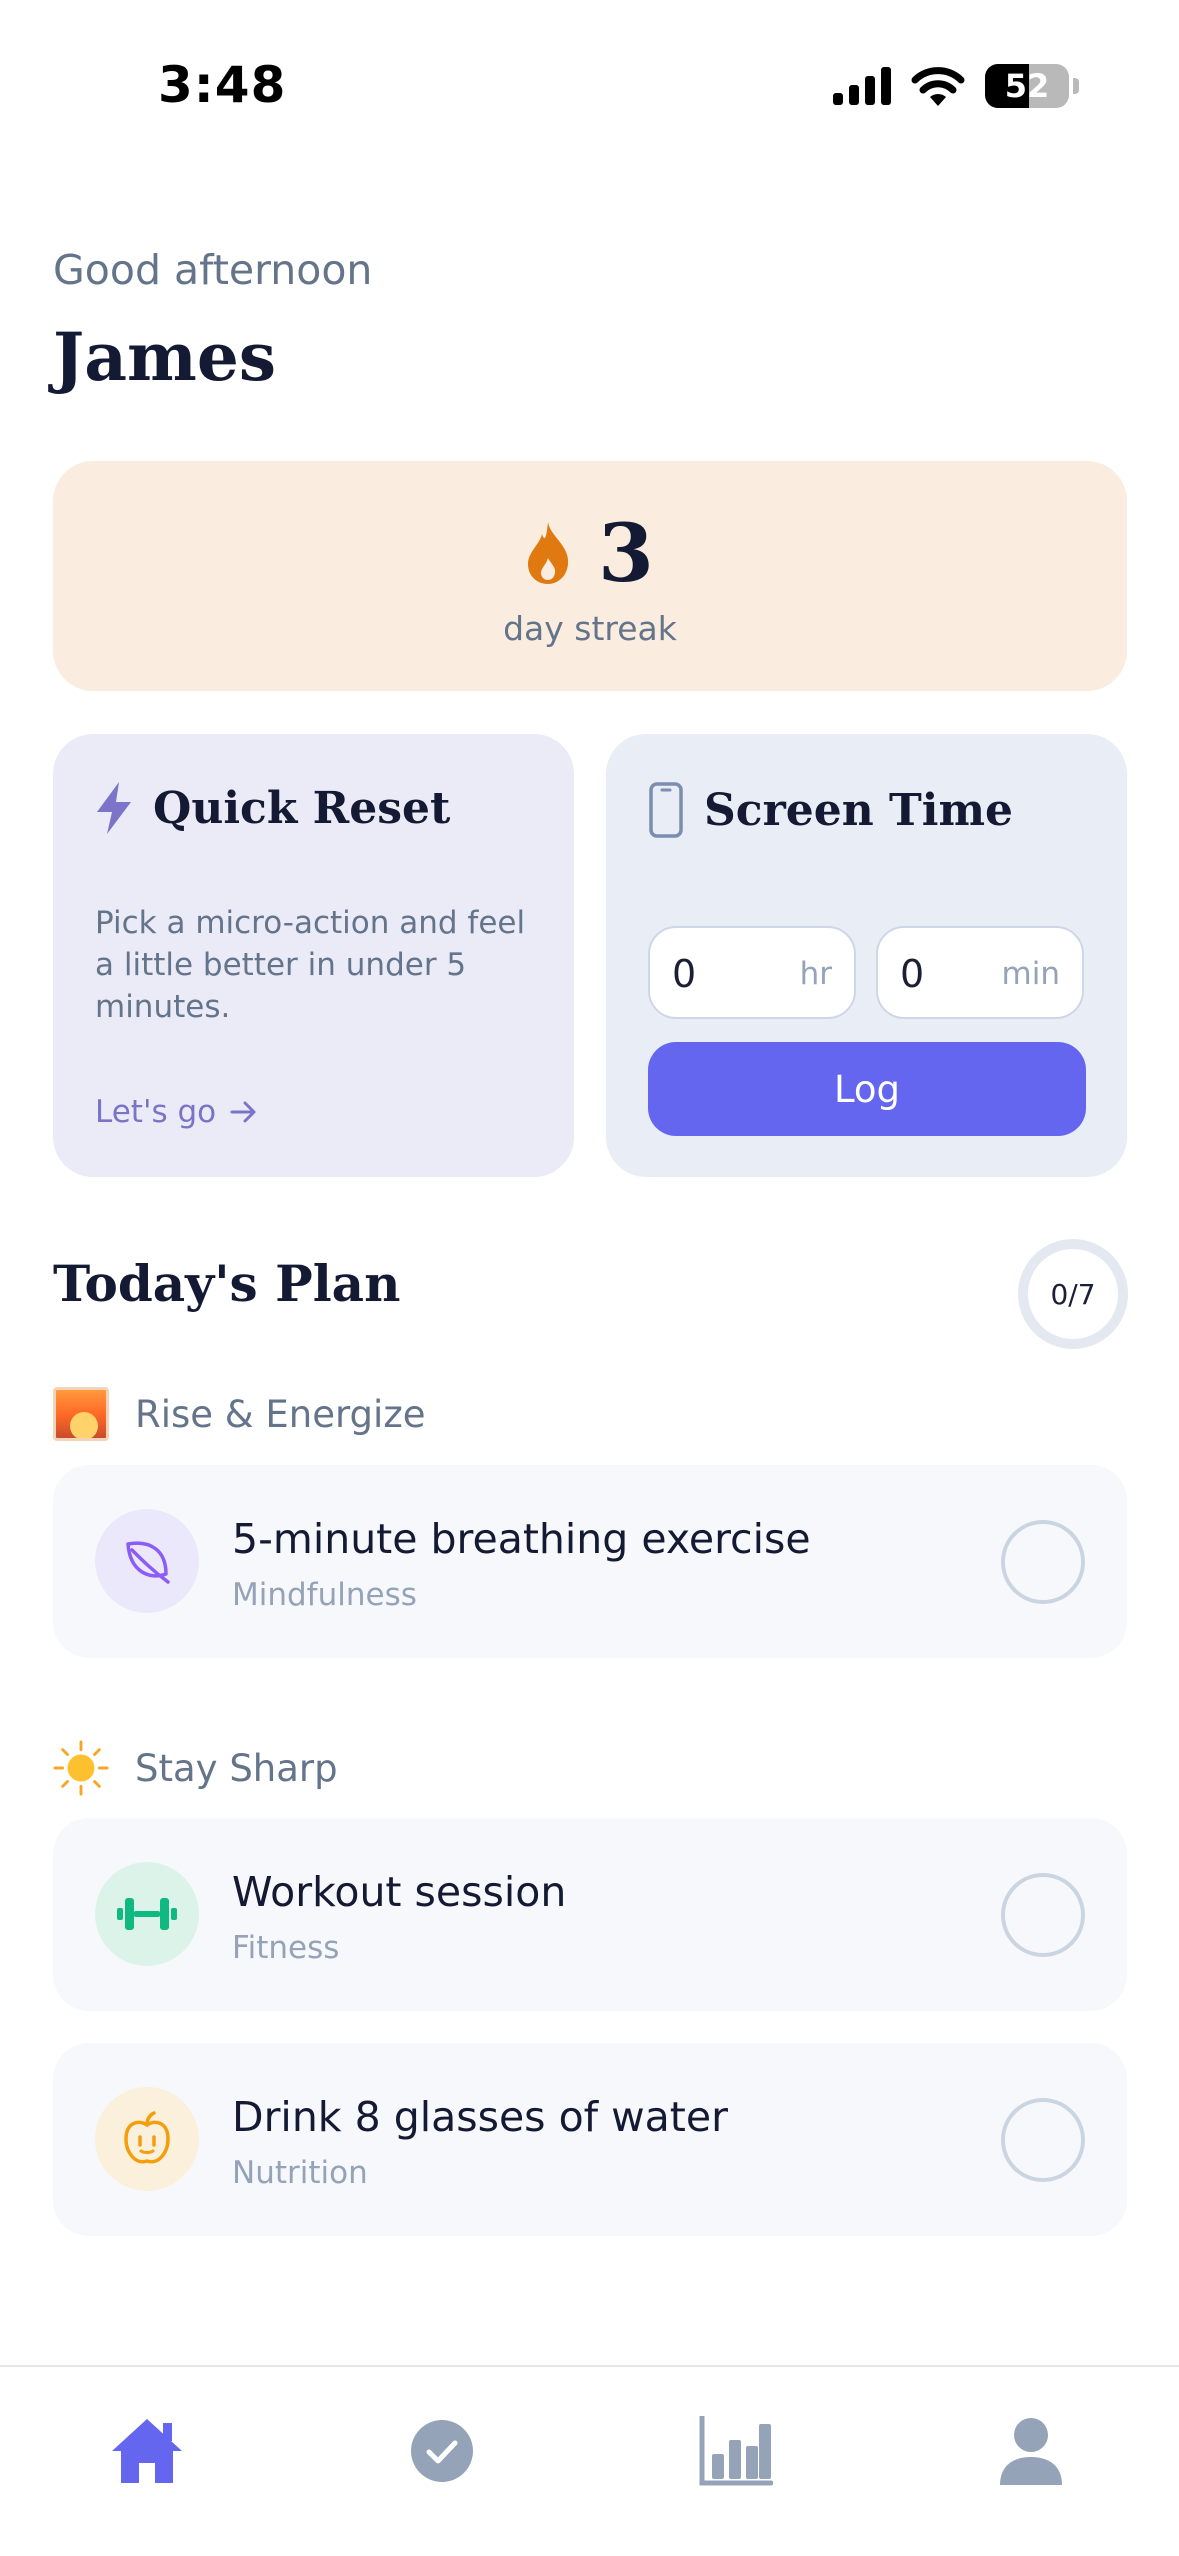 The image size is (1179, 2556). I want to click on task-drink-water: Drink 8 glasses of water Nutrition, so click(590, 2139).